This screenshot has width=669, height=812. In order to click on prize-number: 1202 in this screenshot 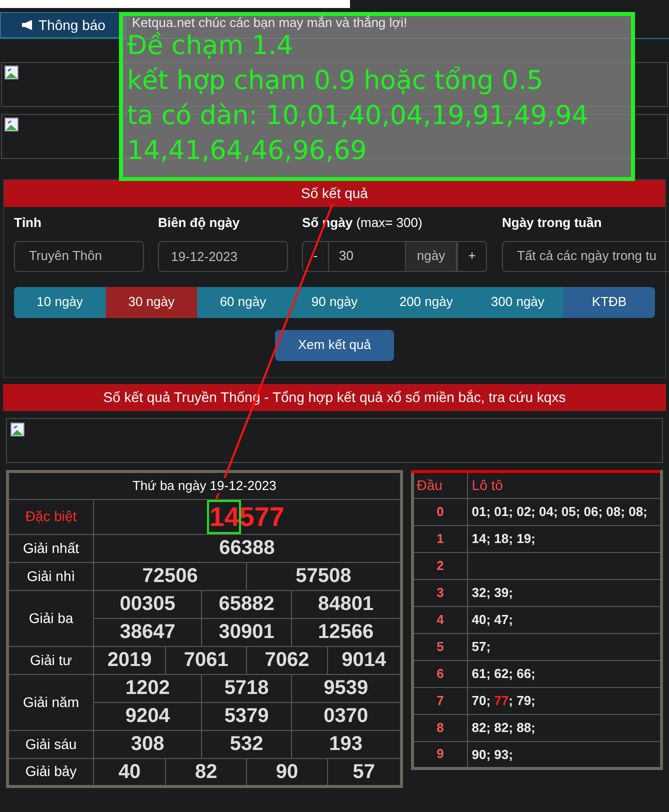, I will do `click(148, 688)`.